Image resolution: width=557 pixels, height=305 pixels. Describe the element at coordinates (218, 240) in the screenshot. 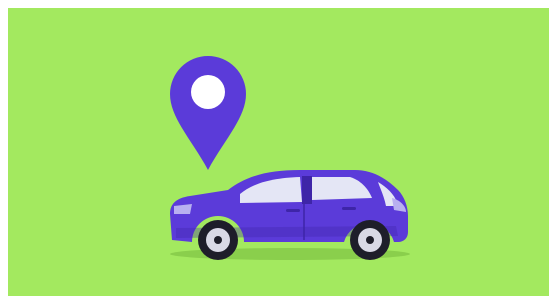

I see `rear-wheel` at that location.